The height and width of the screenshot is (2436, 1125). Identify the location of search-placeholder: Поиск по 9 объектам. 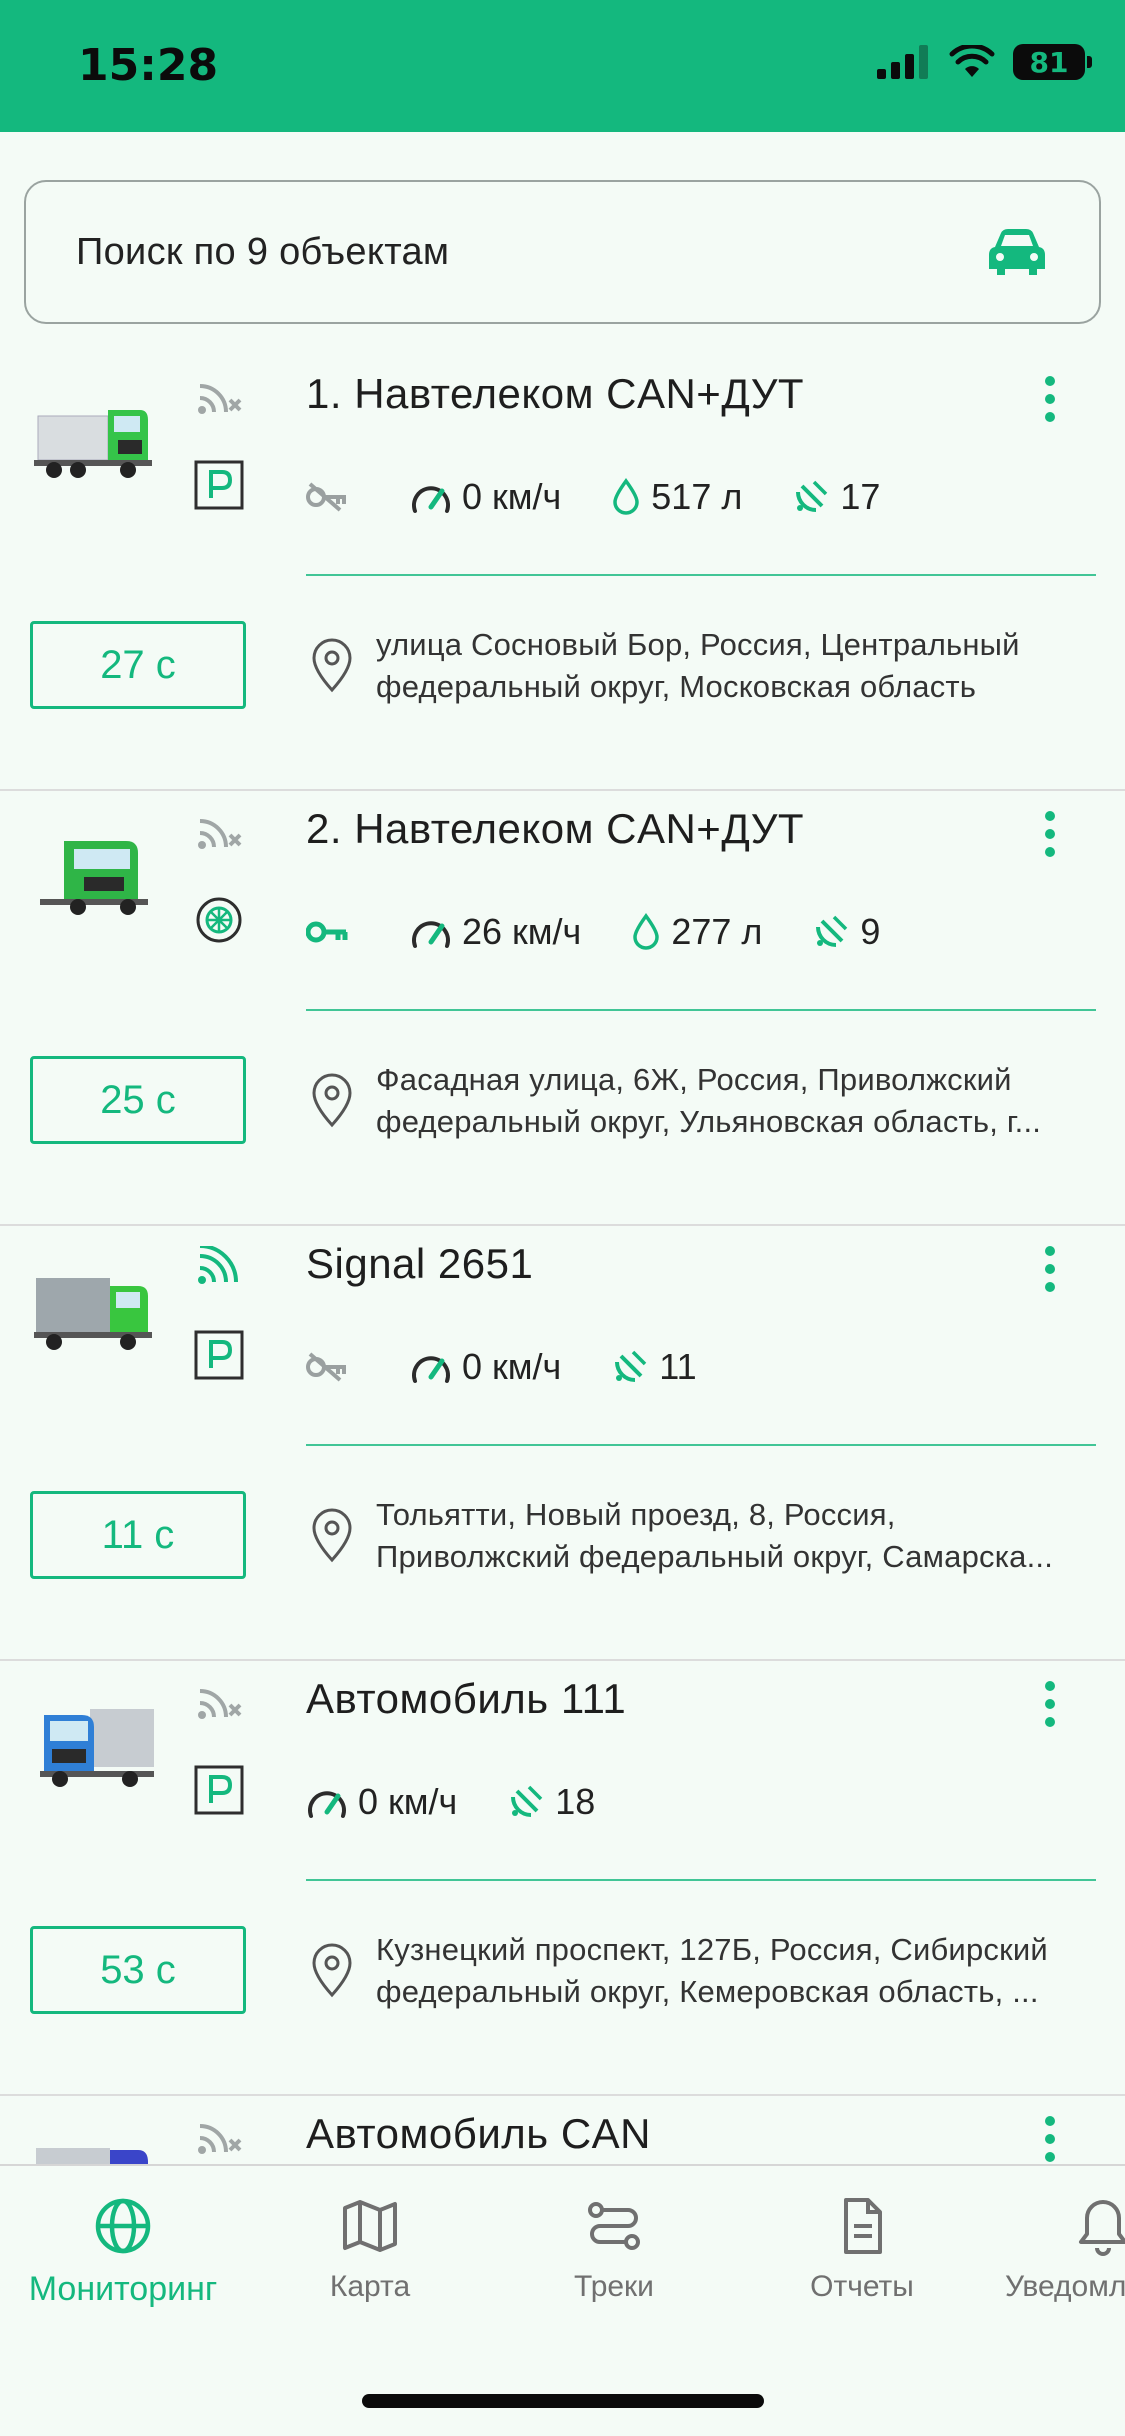
(263, 251).